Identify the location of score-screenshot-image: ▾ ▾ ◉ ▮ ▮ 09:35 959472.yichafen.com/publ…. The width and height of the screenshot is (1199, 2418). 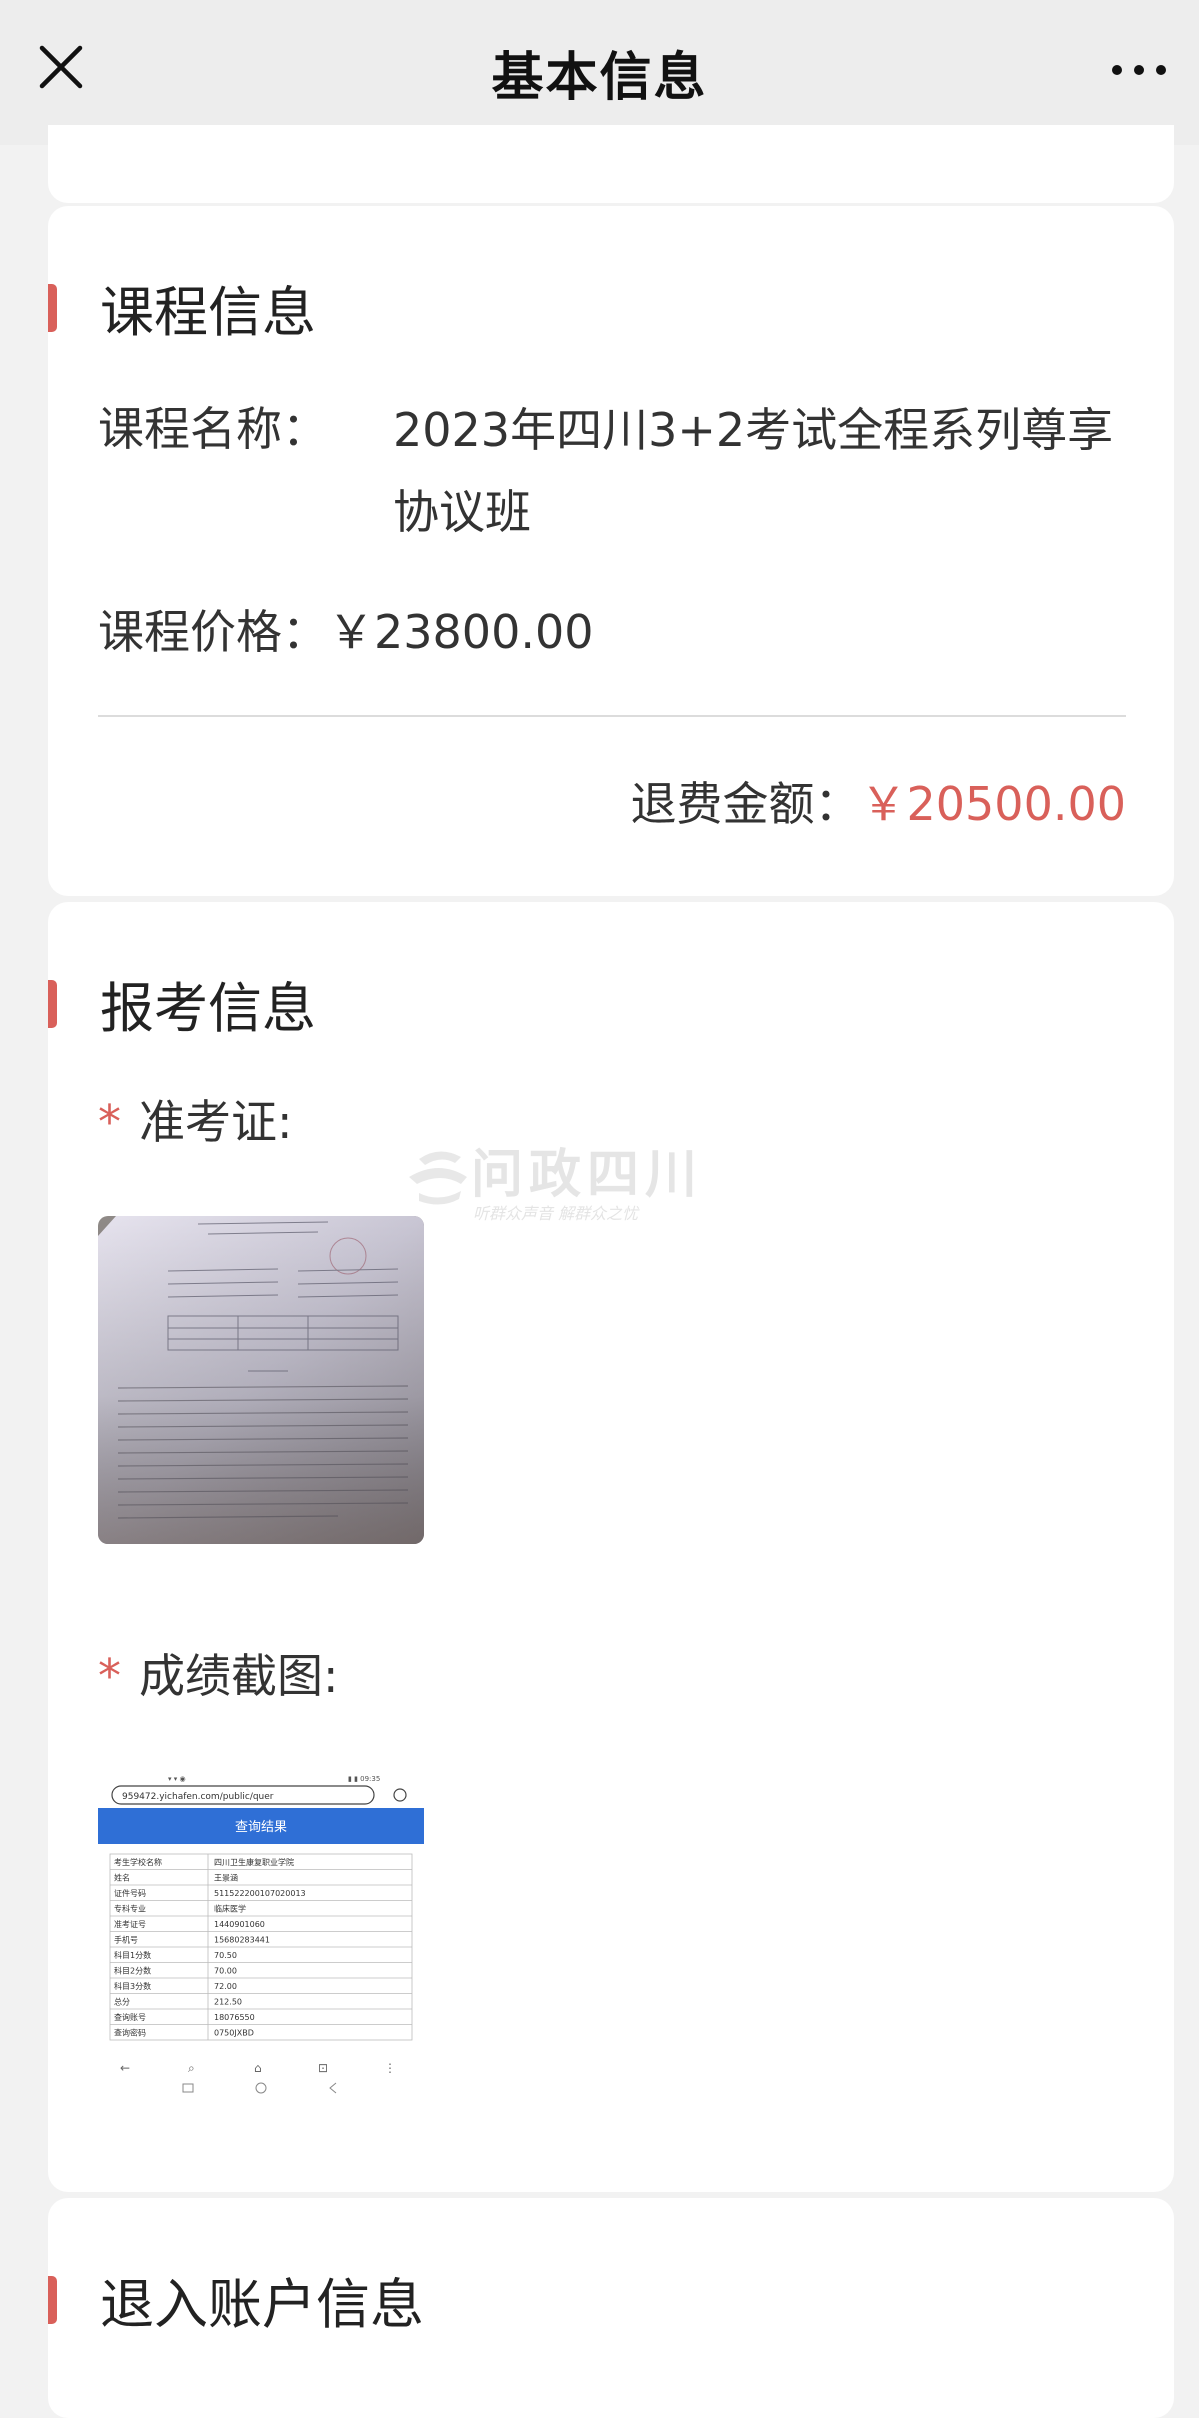
(261, 1936).